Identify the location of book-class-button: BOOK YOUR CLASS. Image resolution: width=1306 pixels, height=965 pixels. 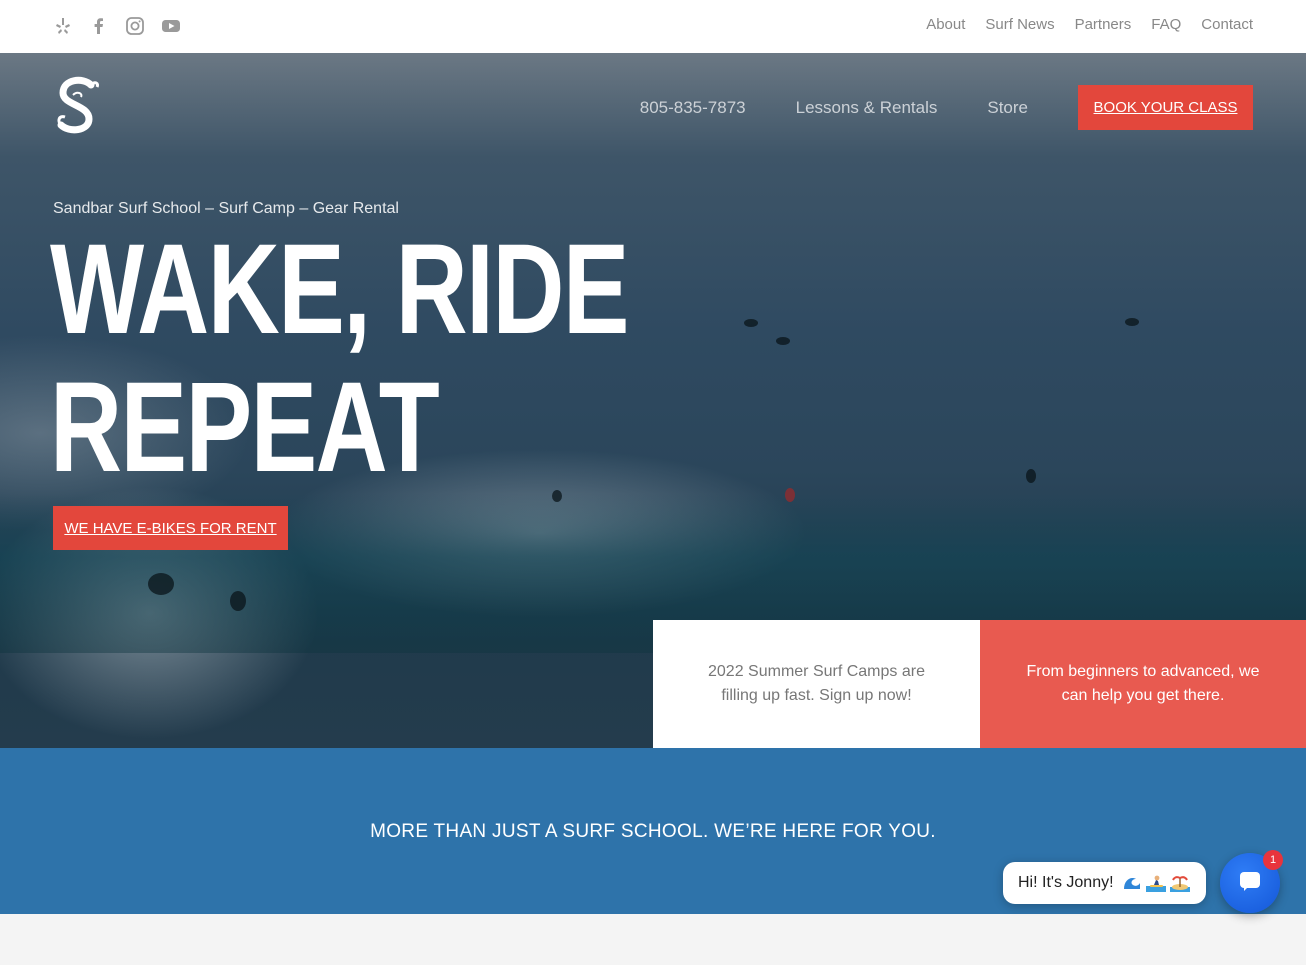
(1165, 107).